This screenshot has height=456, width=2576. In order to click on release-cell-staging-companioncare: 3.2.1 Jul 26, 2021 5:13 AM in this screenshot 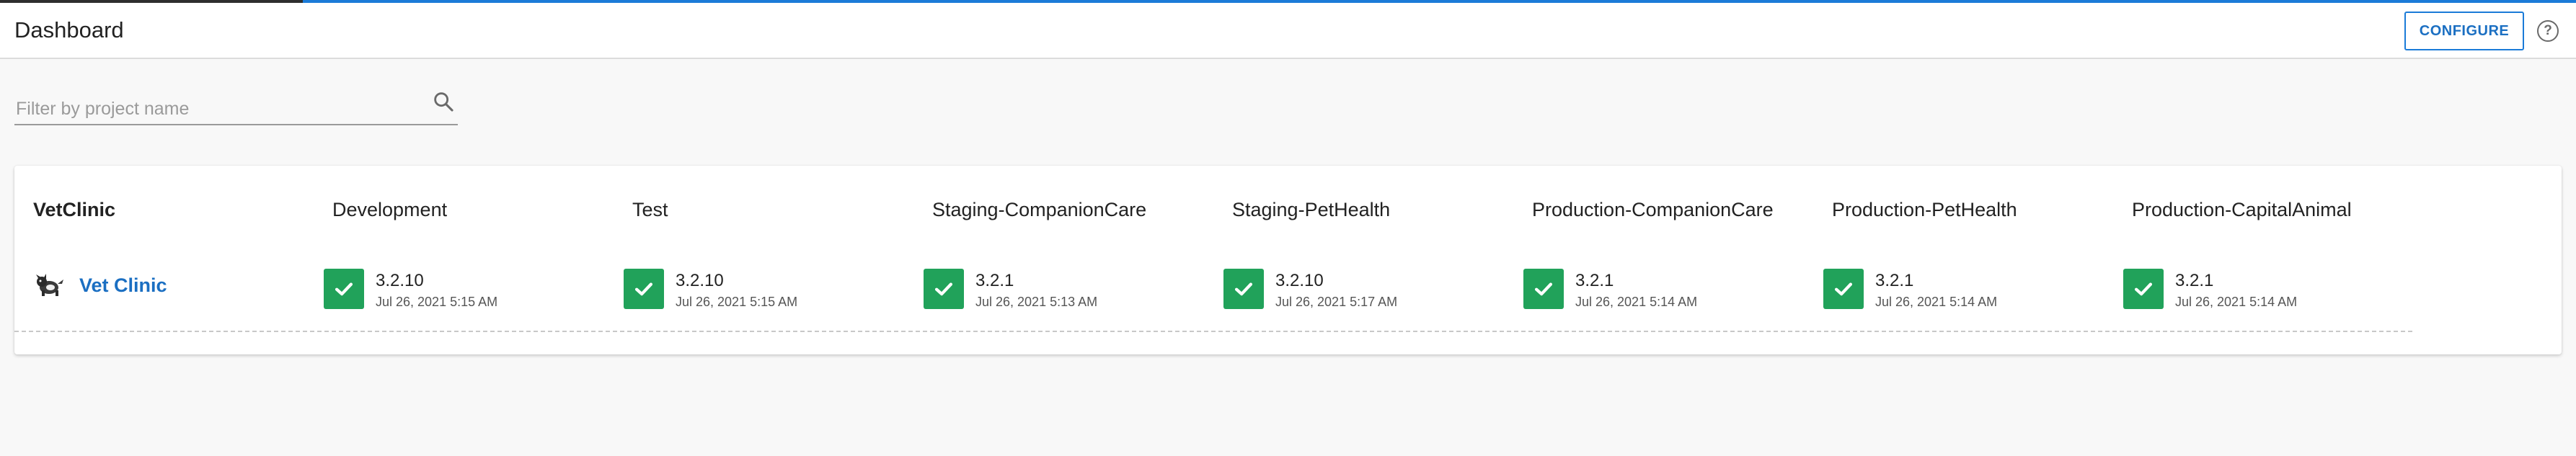, I will do `click(1010, 290)`.